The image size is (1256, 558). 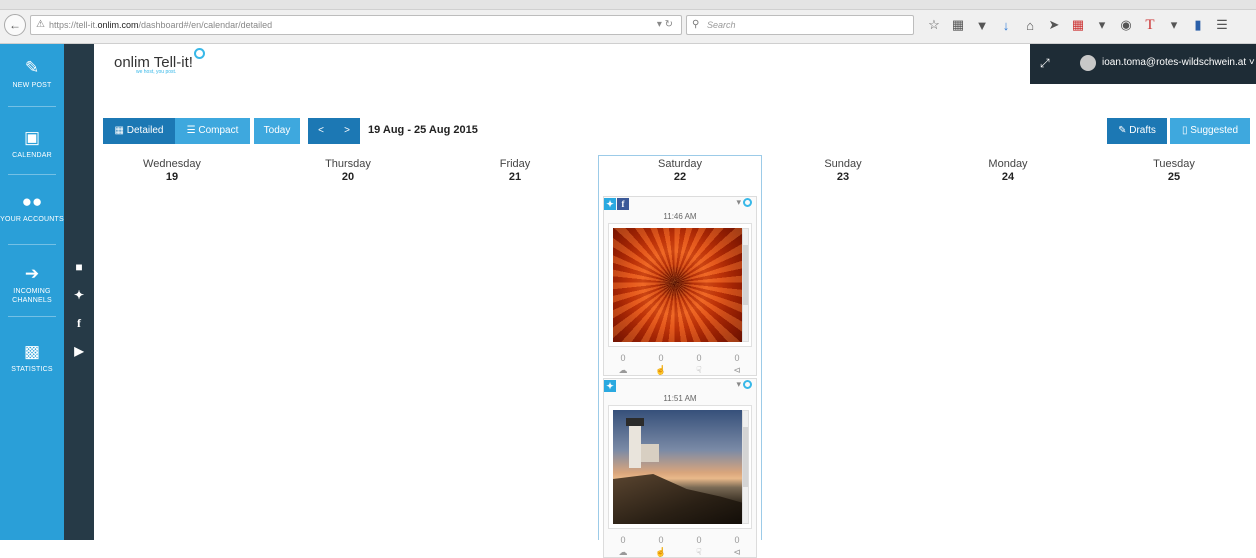 What do you see at coordinates (1008, 164) in the screenshot?
I see `day-name: Monday` at bounding box center [1008, 164].